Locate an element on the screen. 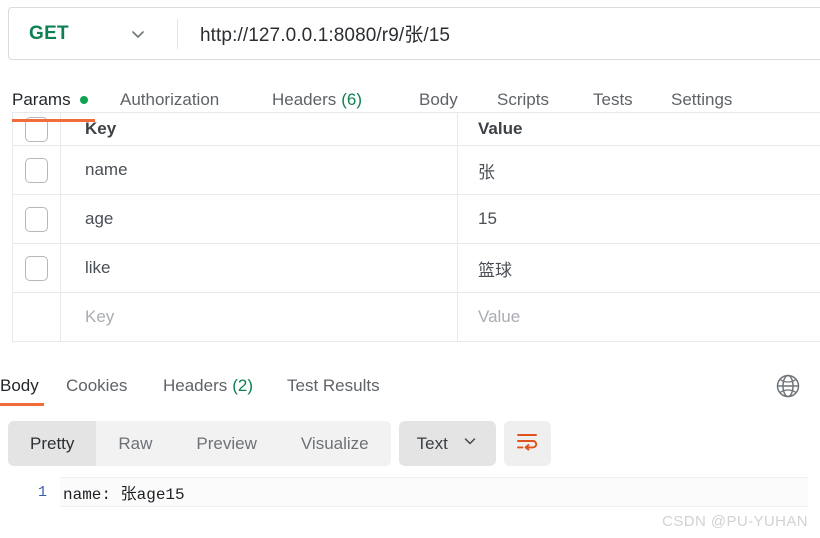  tab-tests-label: Tests is located at coordinates (613, 99).